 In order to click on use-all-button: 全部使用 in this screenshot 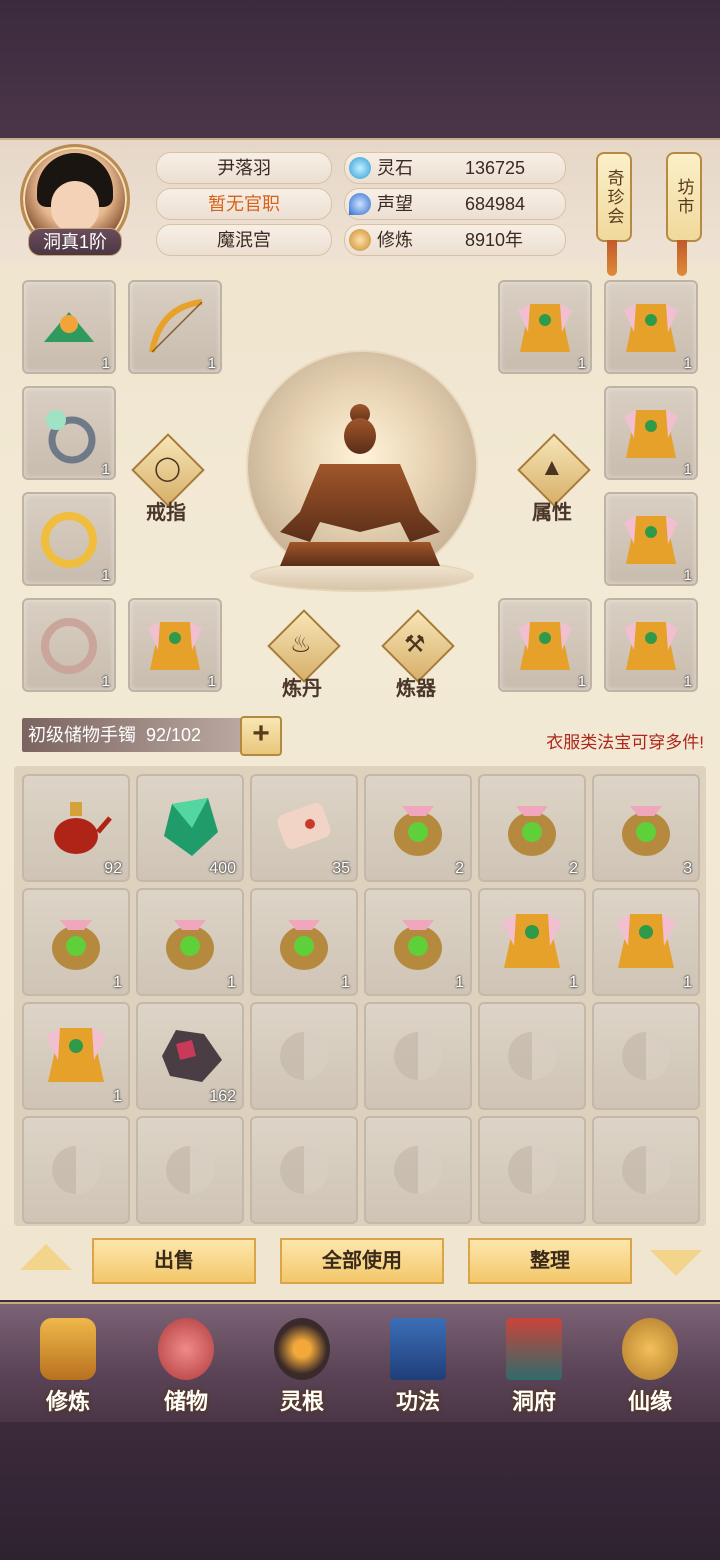, I will do `click(362, 1261)`.